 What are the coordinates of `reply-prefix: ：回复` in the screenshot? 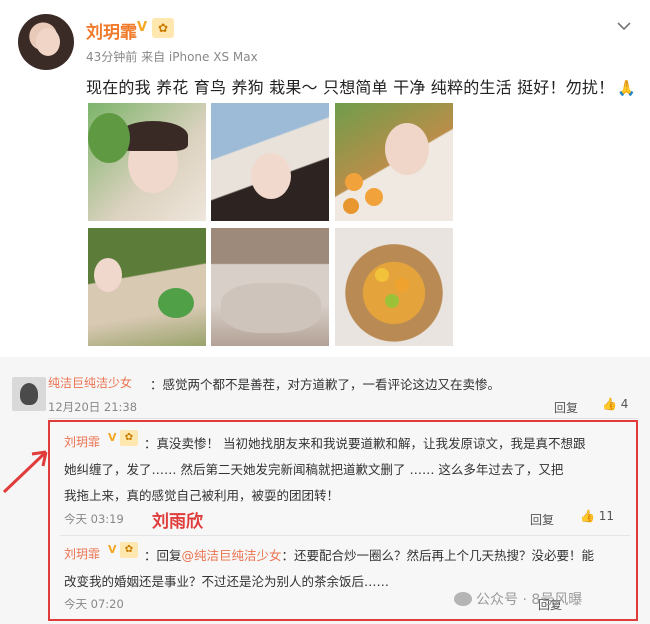 It's located at (163, 555).